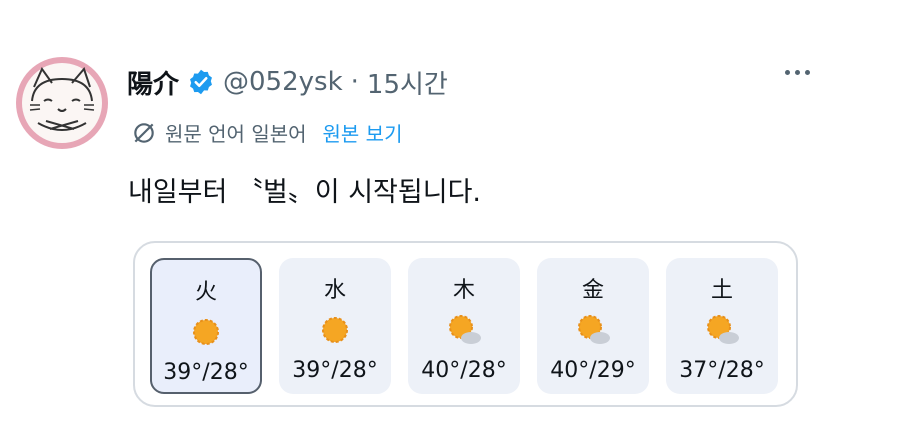 This screenshot has height=430, width=900. I want to click on day-label: 水, so click(334, 290).